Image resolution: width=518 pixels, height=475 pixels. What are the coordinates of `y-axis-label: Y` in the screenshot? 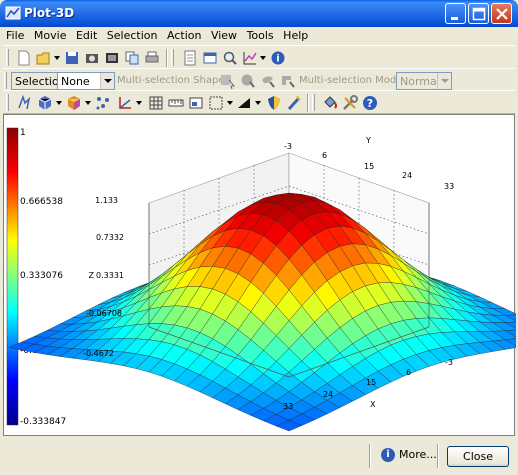 It's located at (368, 140).